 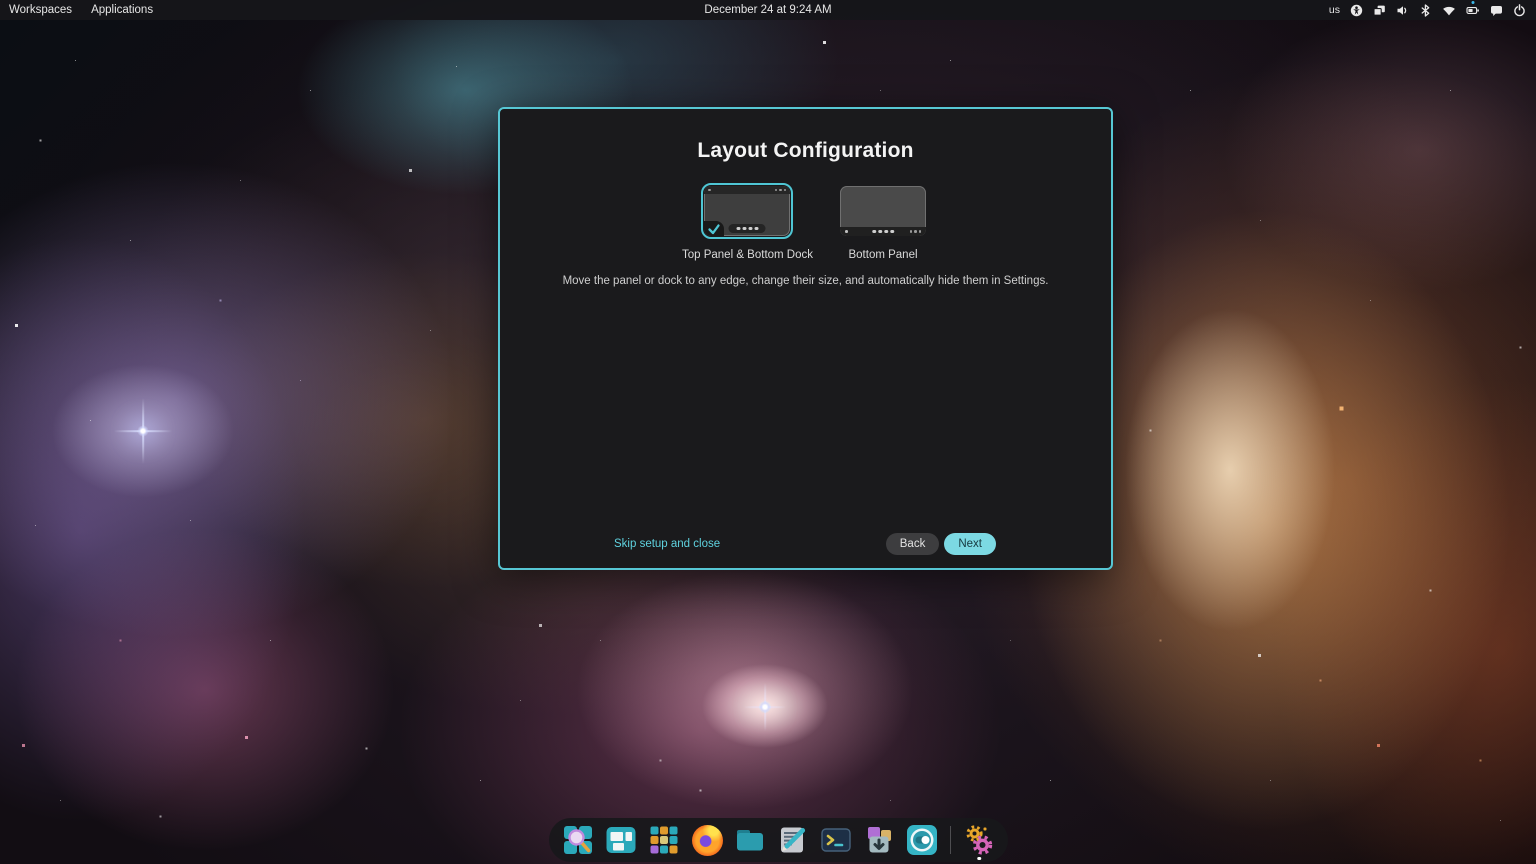 What do you see at coordinates (578, 840) in the screenshot?
I see `search-overview-icon` at bounding box center [578, 840].